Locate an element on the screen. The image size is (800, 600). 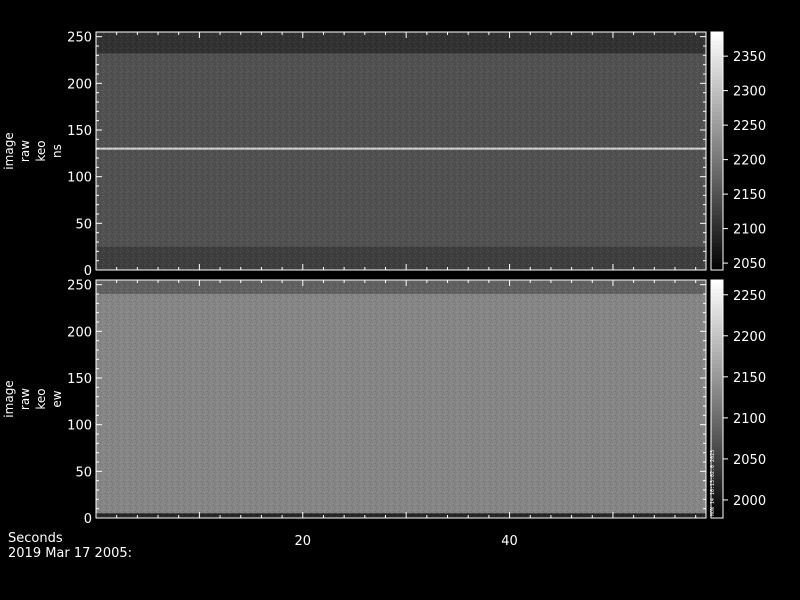
x-tick-label: 20 is located at coordinates (303, 541).